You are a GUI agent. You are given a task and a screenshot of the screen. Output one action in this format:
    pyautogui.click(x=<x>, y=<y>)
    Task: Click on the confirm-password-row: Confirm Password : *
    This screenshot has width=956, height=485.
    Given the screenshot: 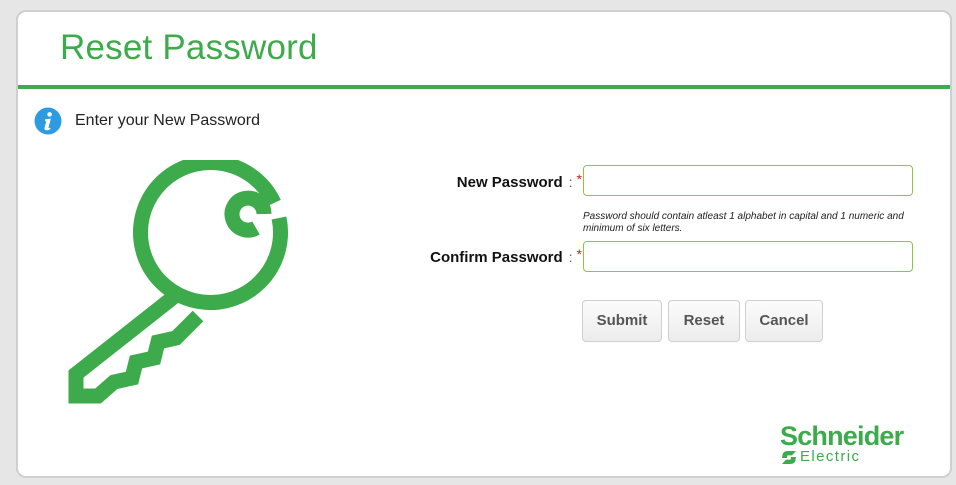 What is the action you would take?
    pyautogui.click(x=480, y=257)
    